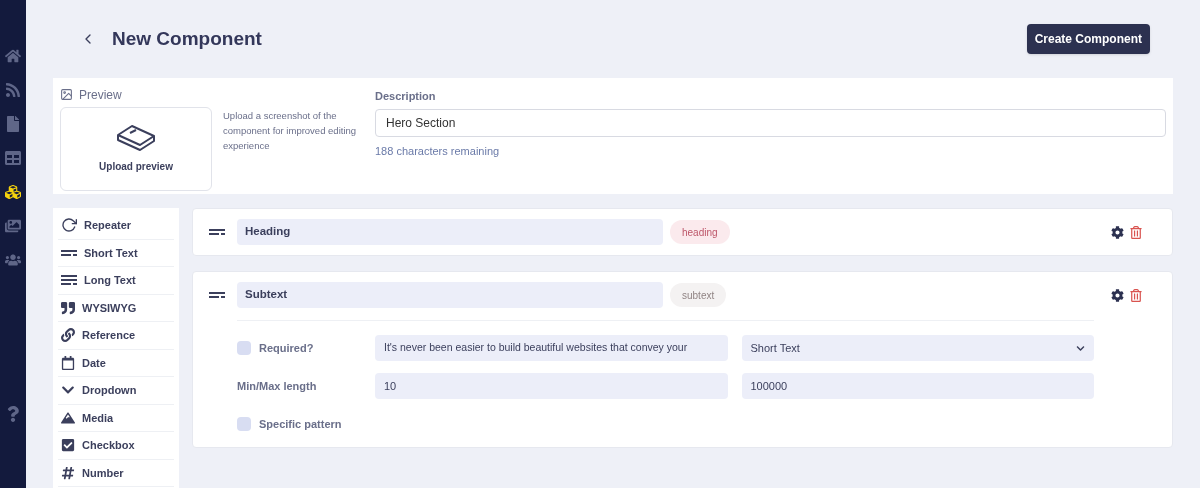  I want to click on required-label: Required?, so click(286, 348).